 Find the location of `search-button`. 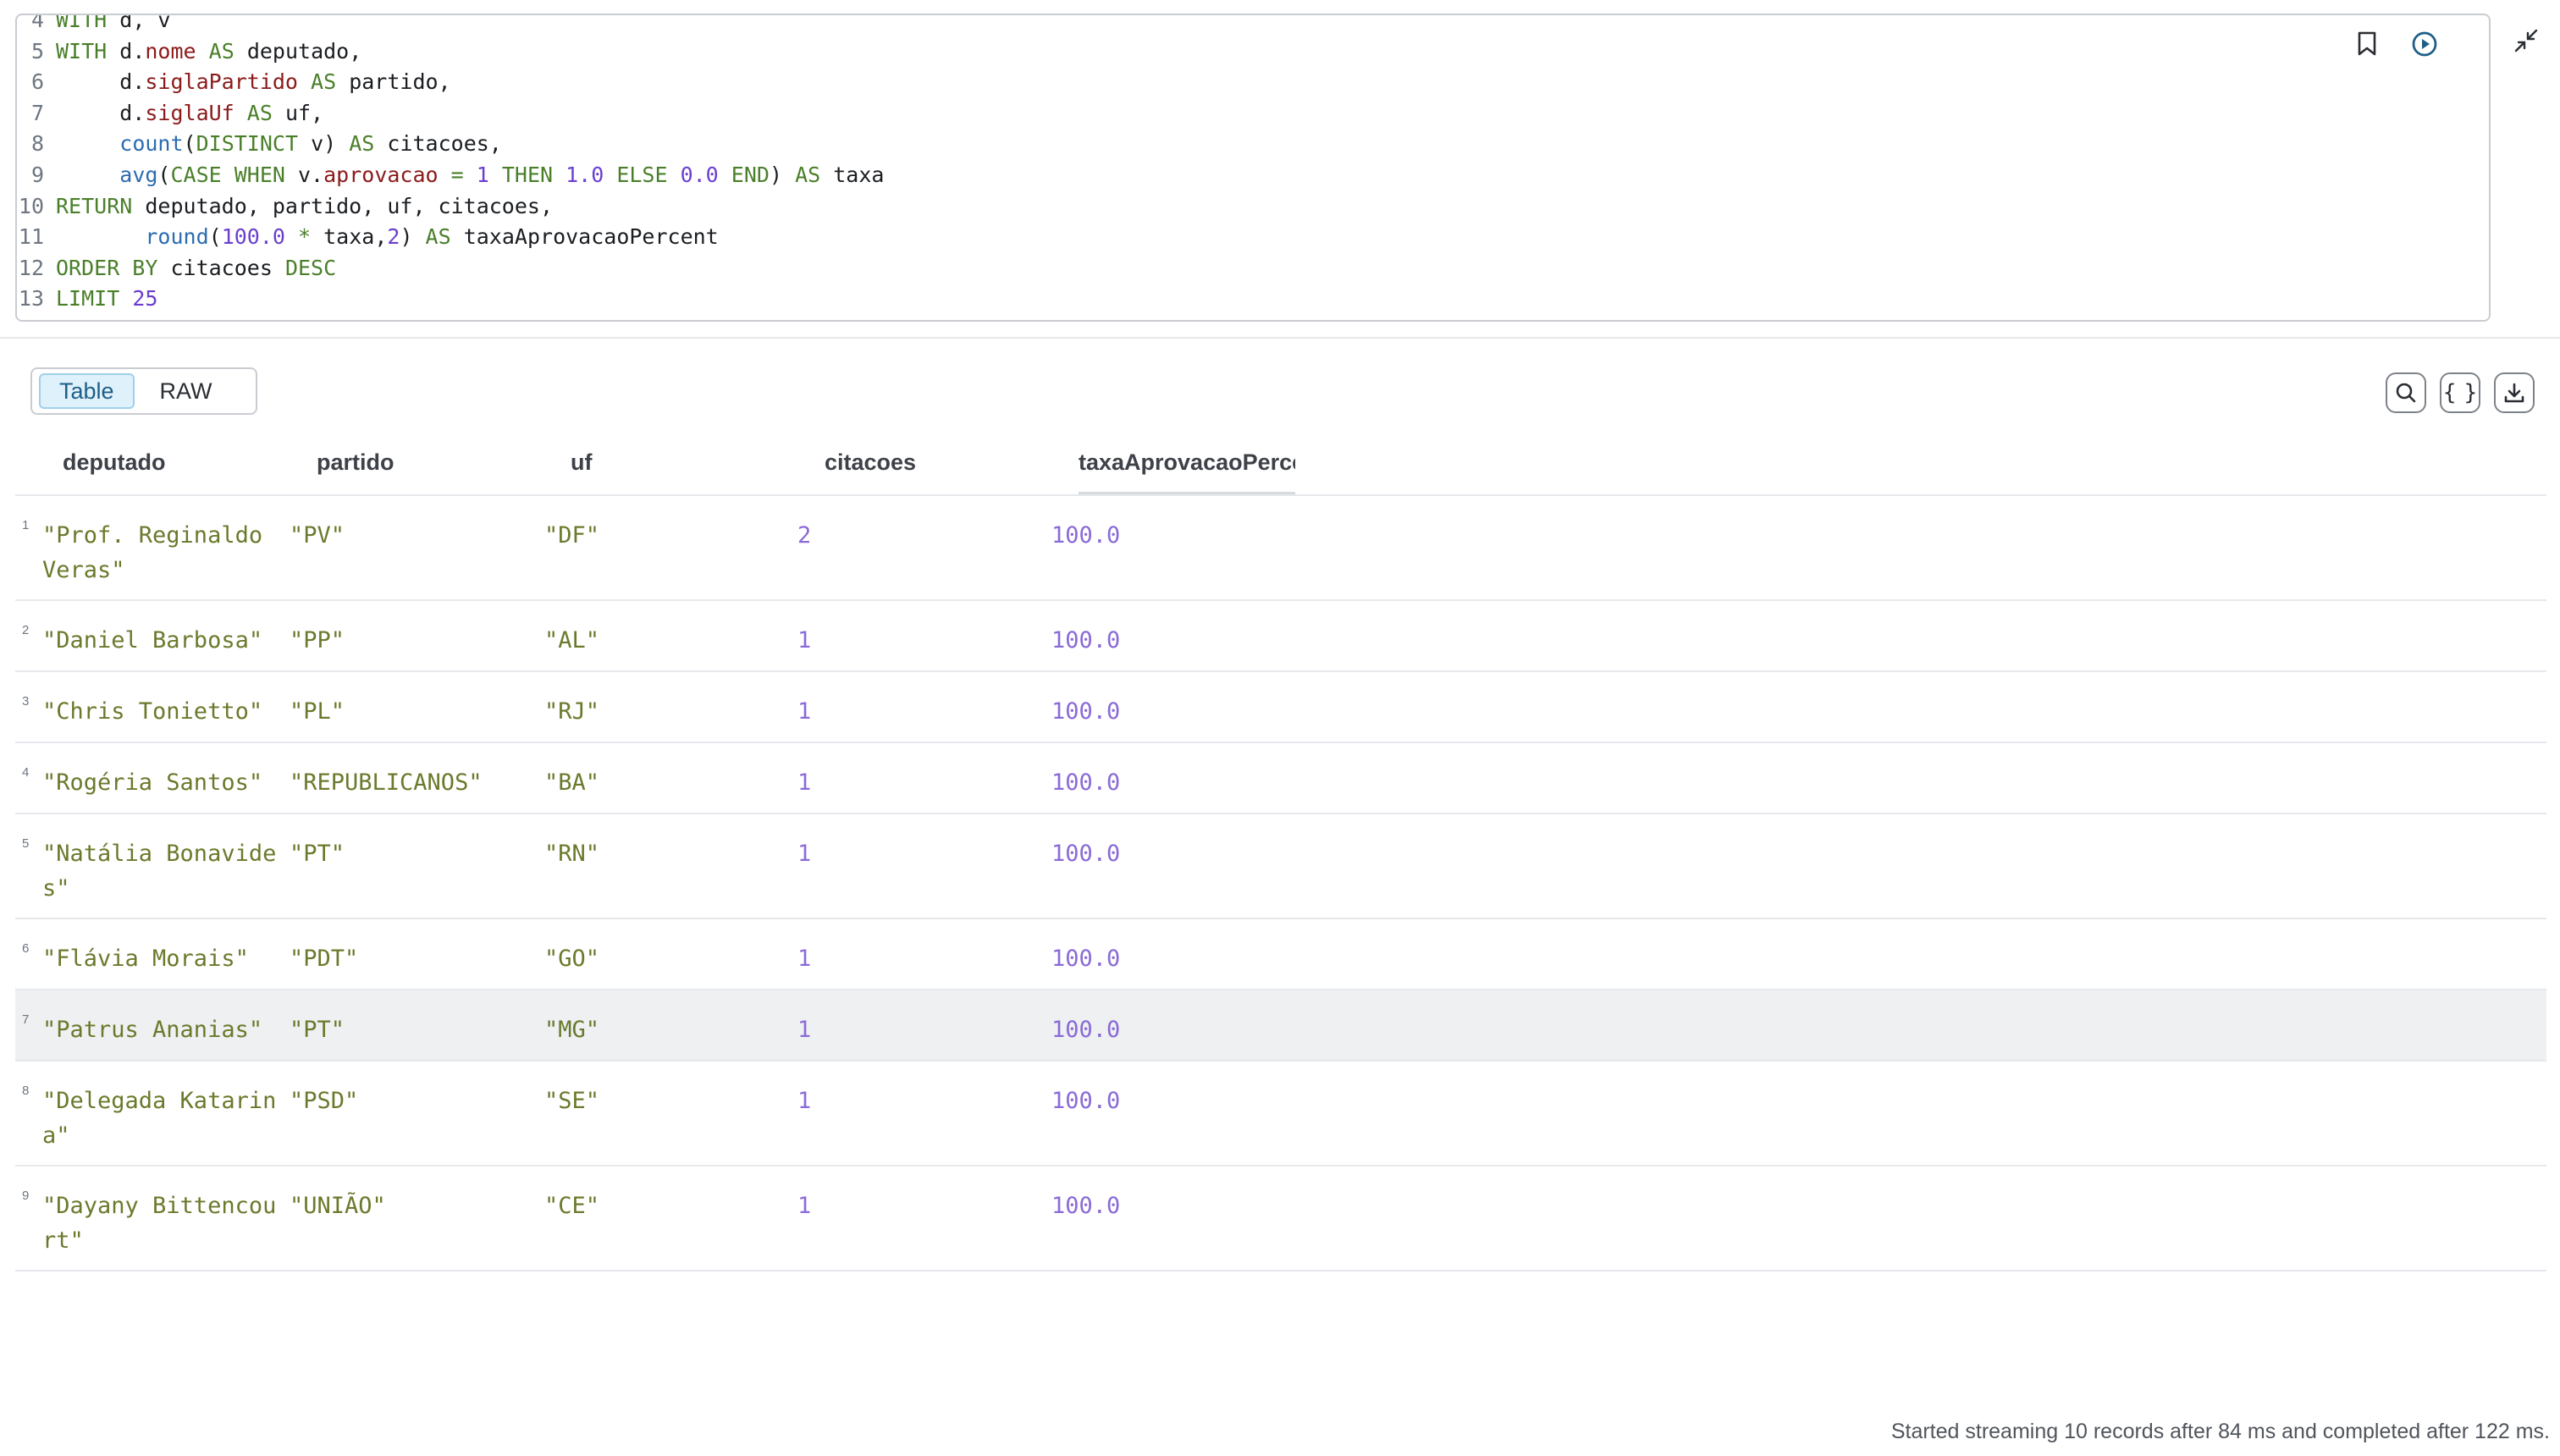

search-button is located at coordinates (2406, 392).